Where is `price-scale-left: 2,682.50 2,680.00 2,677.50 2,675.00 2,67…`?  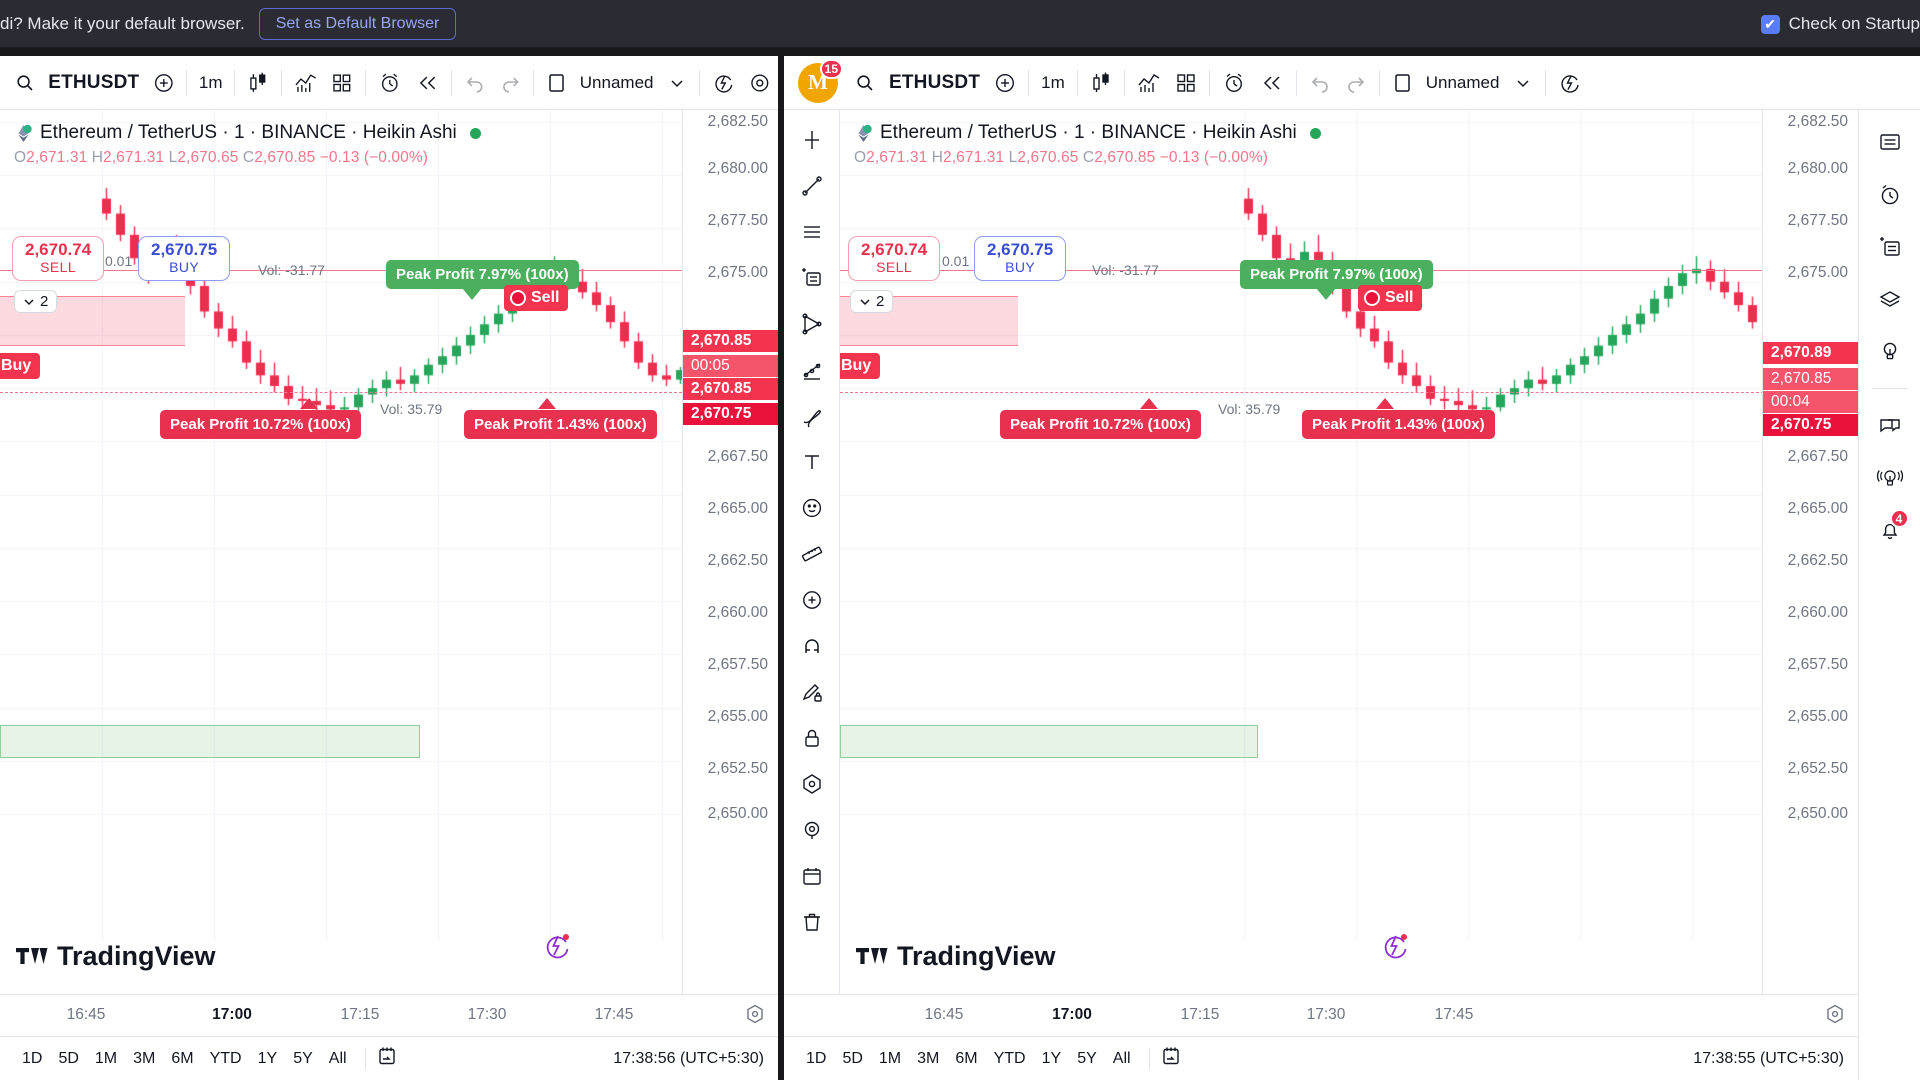
price-scale-left: 2,682.50 2,680.00 2,677.50 2,675.00 2,67… is located at coordinates (730, 595).